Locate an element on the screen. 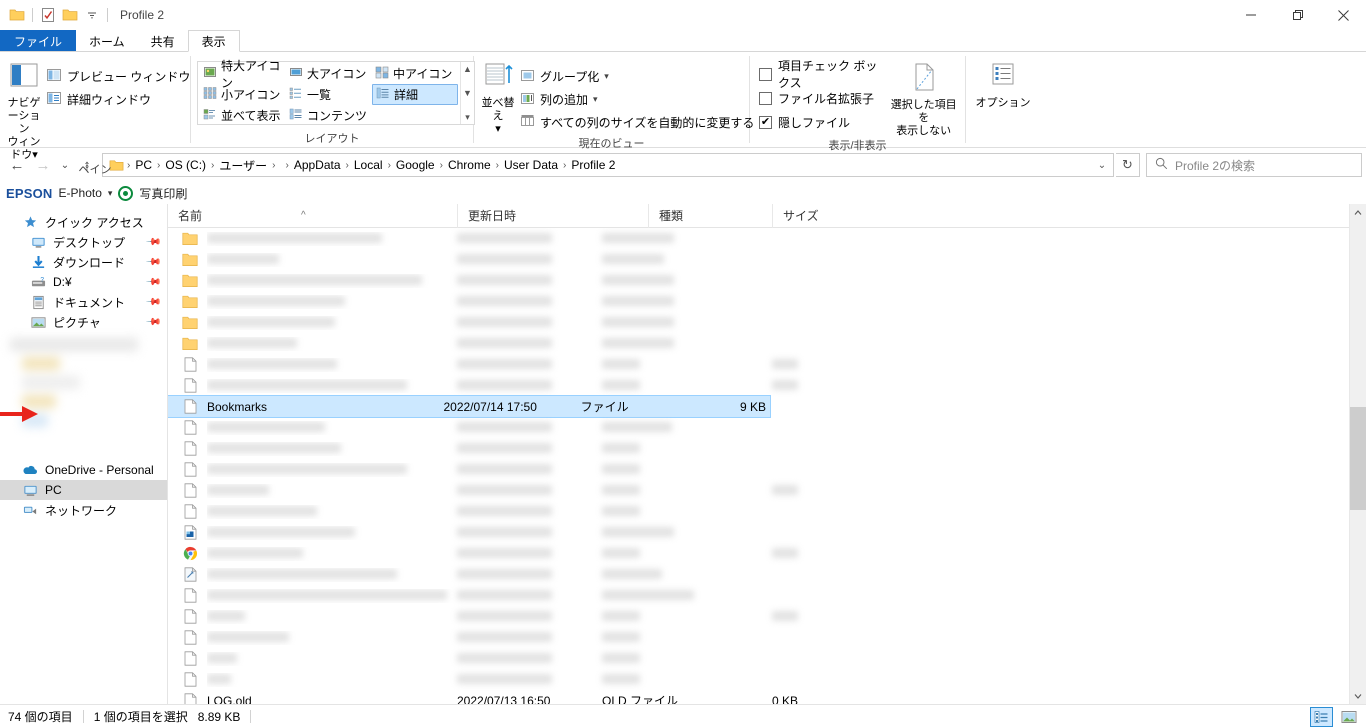 The height and width of the screenshot is (728, 1366). scroll-down-icon is located at coordinates (1358, 695).